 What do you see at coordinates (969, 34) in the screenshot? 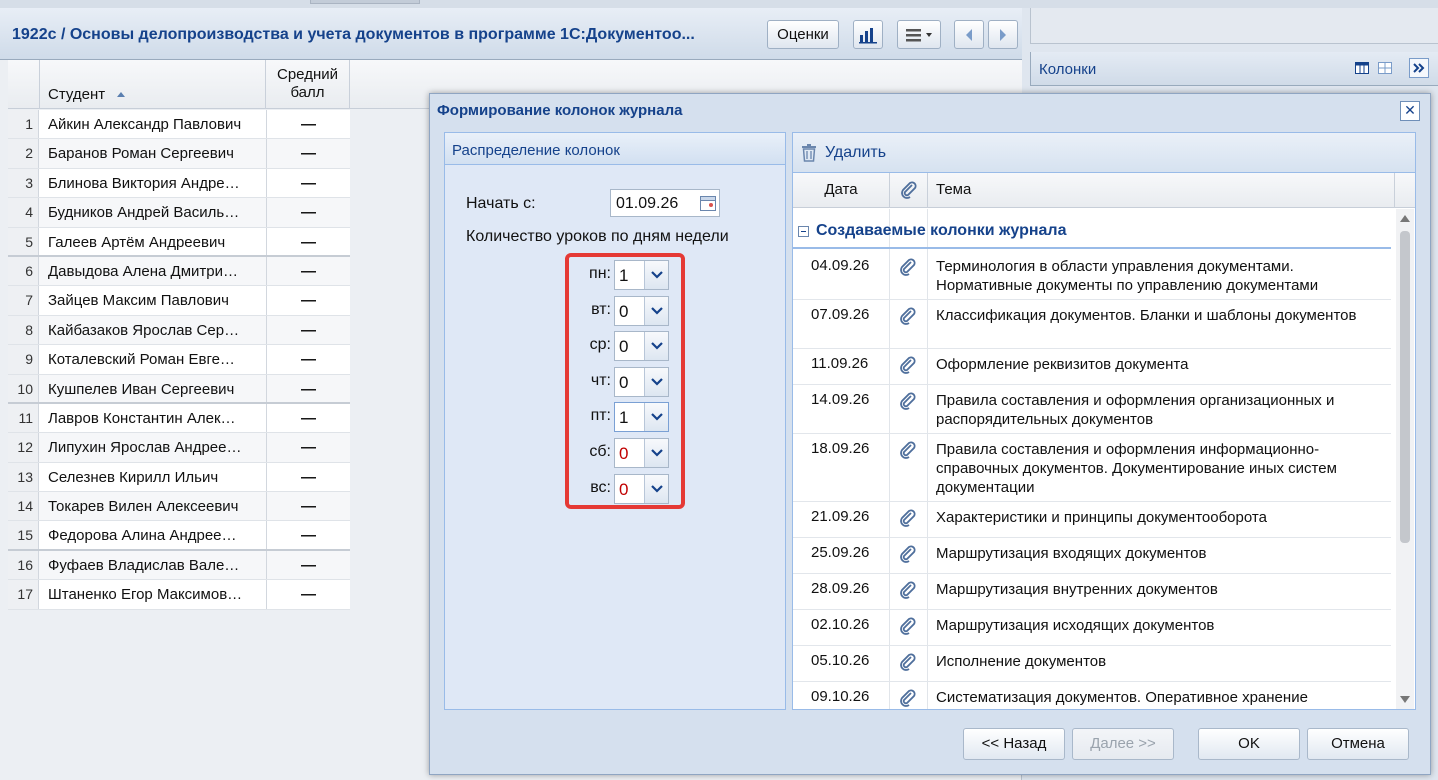
I see `prev-button` at bounding box center [969, 34].